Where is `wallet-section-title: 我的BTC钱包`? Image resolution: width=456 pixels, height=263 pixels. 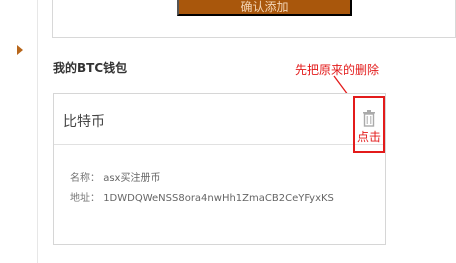
wallet-section-title: 我的BTC钱包 is located at coordinates (90, 68).